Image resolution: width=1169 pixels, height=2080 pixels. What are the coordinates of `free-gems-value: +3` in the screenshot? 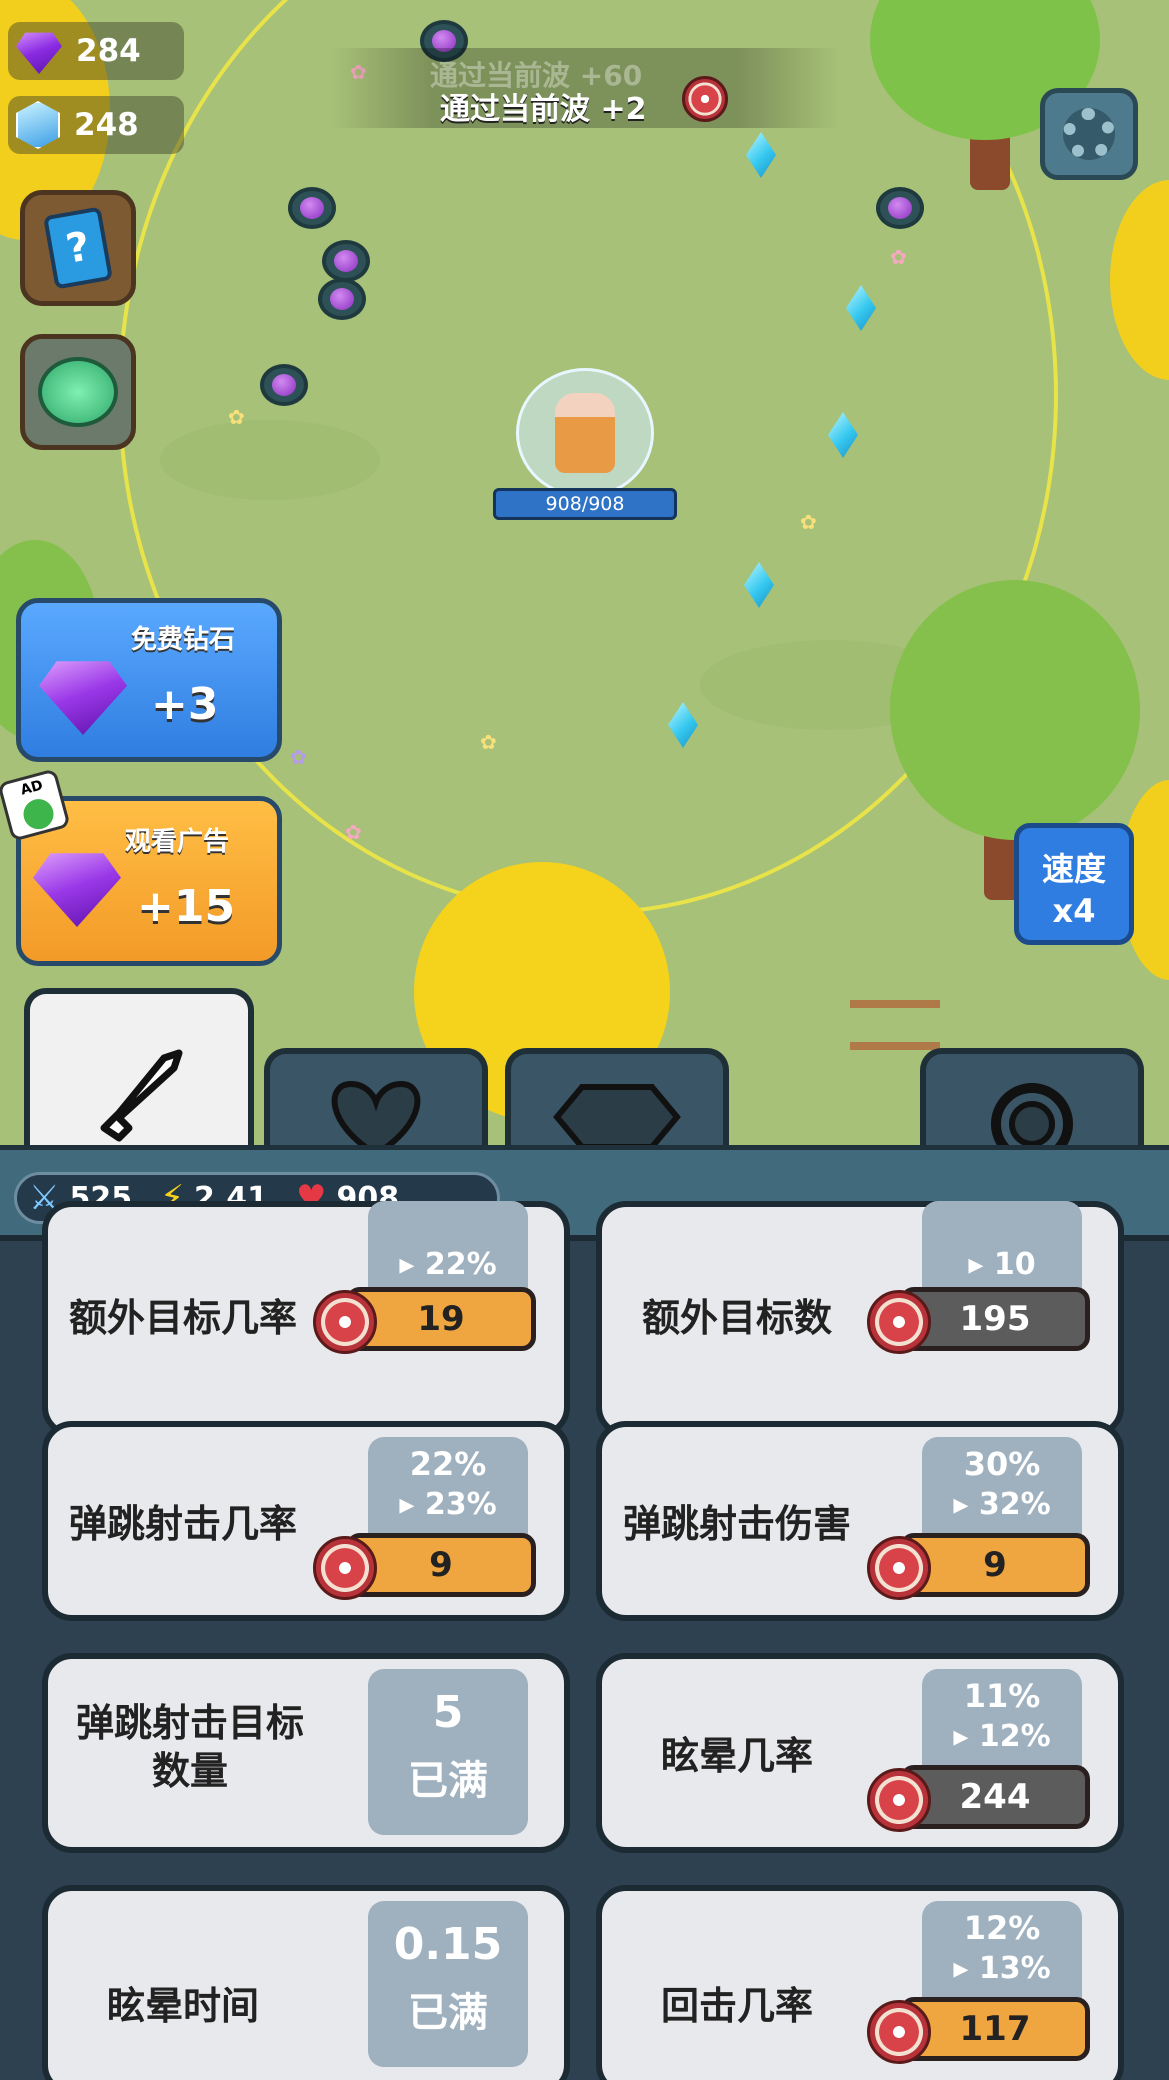 It's located at (185, 704).